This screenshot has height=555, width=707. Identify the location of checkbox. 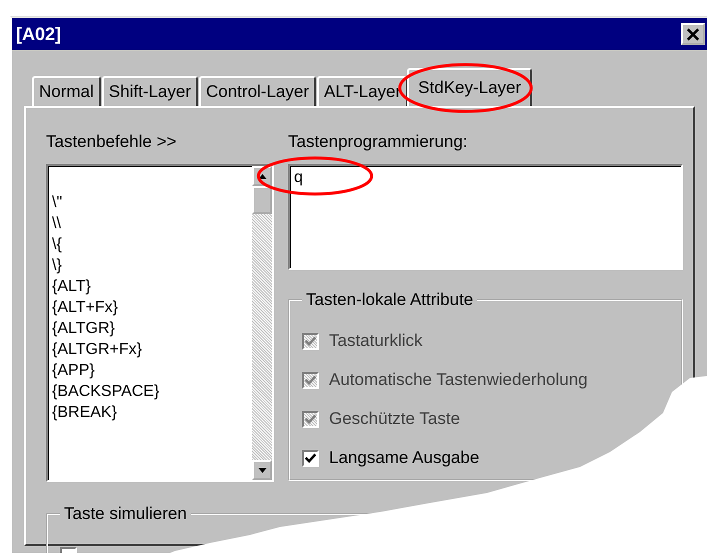
(310, 458).